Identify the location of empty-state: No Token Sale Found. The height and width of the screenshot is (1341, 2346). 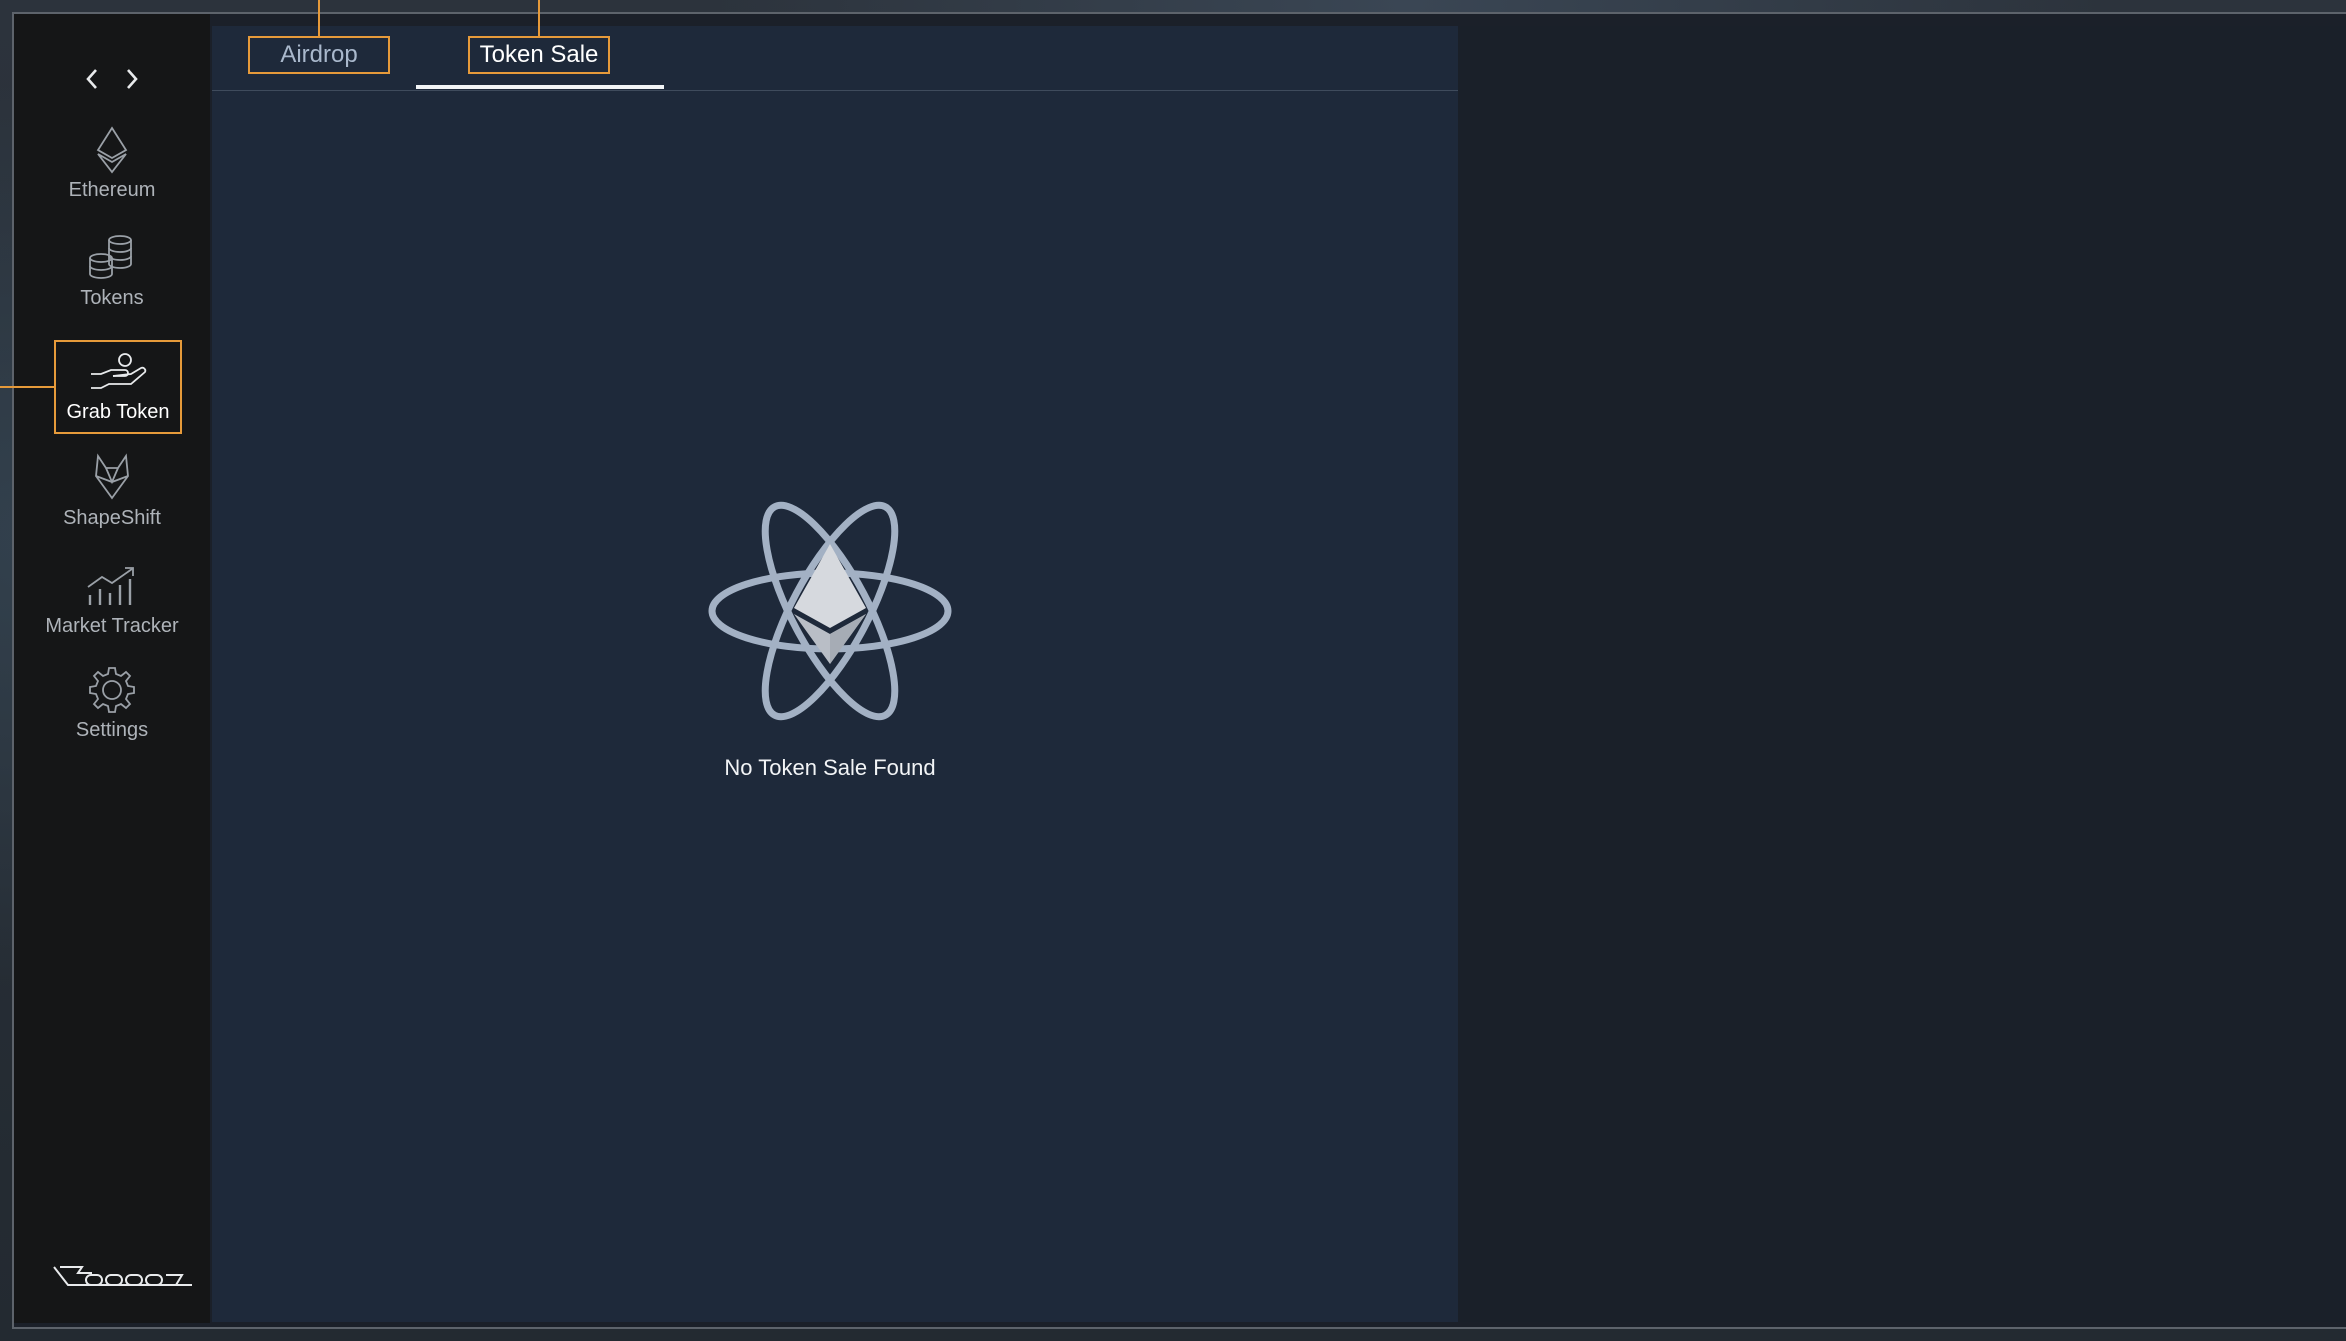
(830, 633).